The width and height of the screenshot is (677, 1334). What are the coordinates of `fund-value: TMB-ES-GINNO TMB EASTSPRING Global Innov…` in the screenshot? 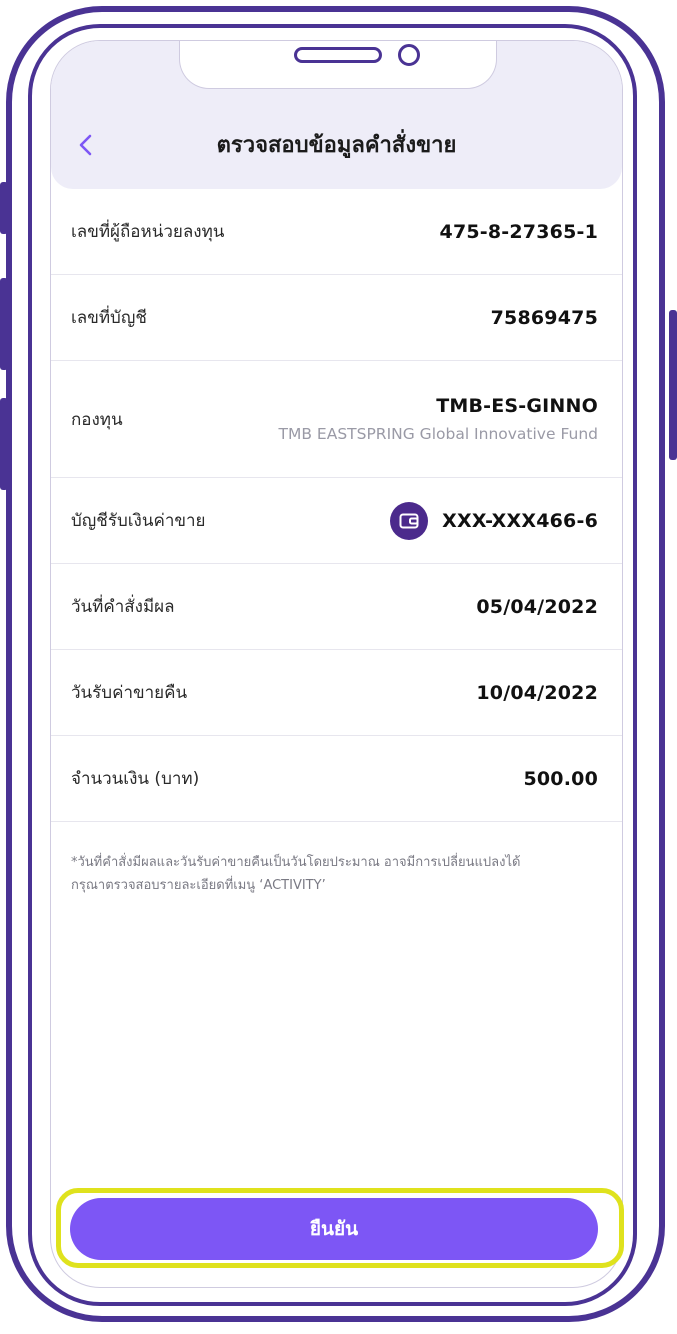 It's located at (438, 419).